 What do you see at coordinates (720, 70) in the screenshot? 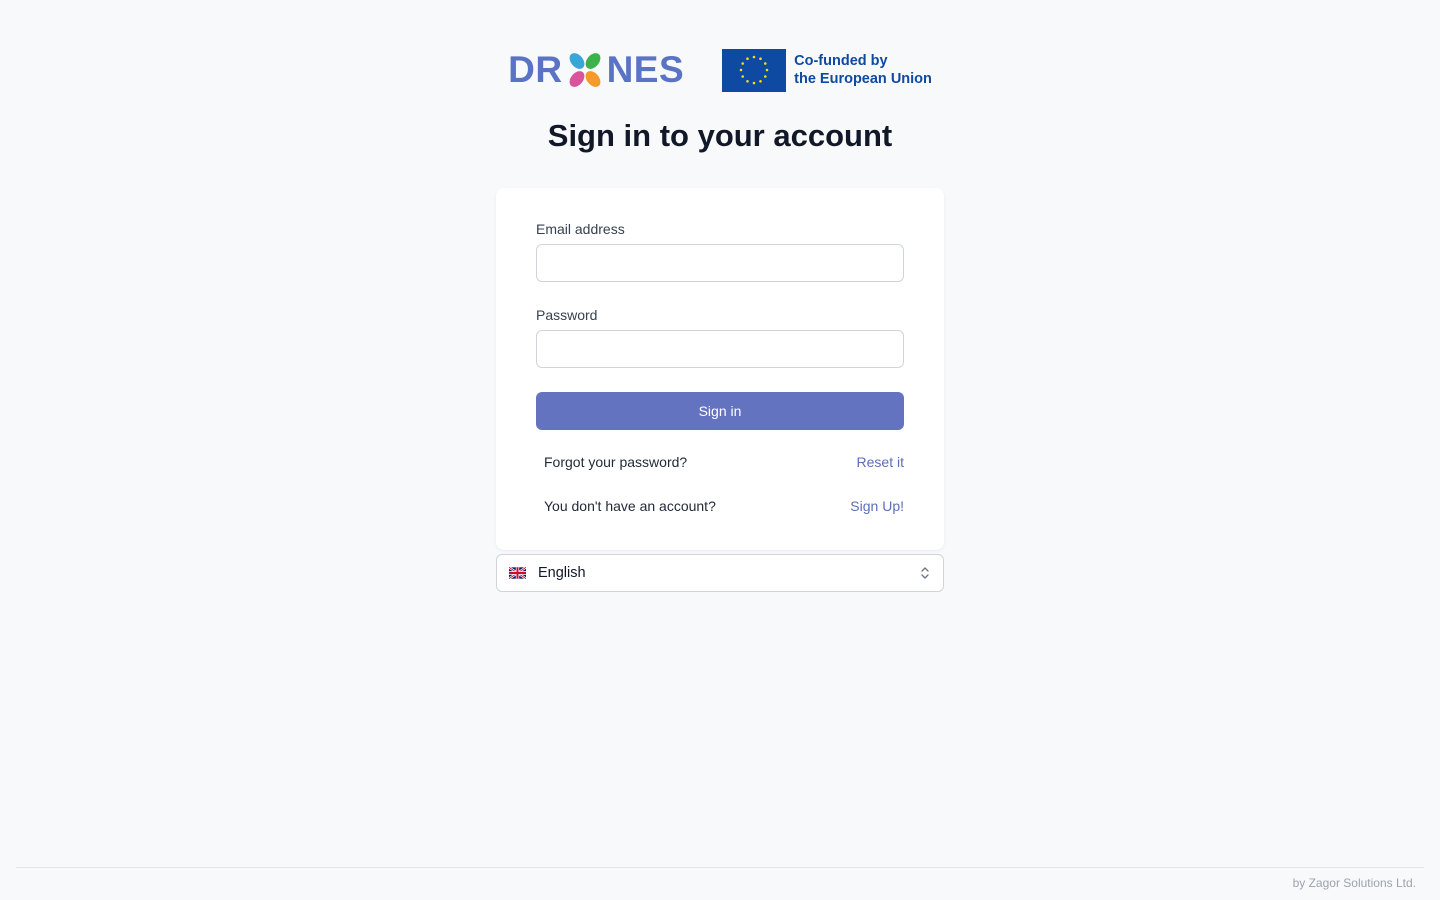
I see `logo-bar: DR NES Co-funded by the European Union` at bounding box center [720, 70].